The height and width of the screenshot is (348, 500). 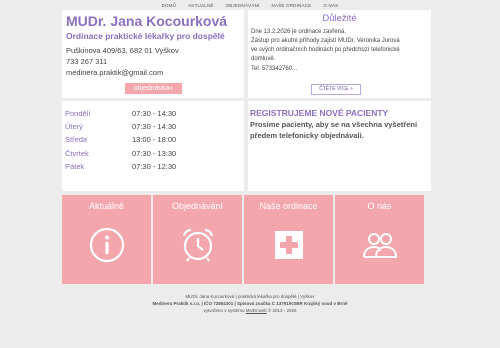 I want to click on hours-day: Pátek, so click(x=75, y=166).